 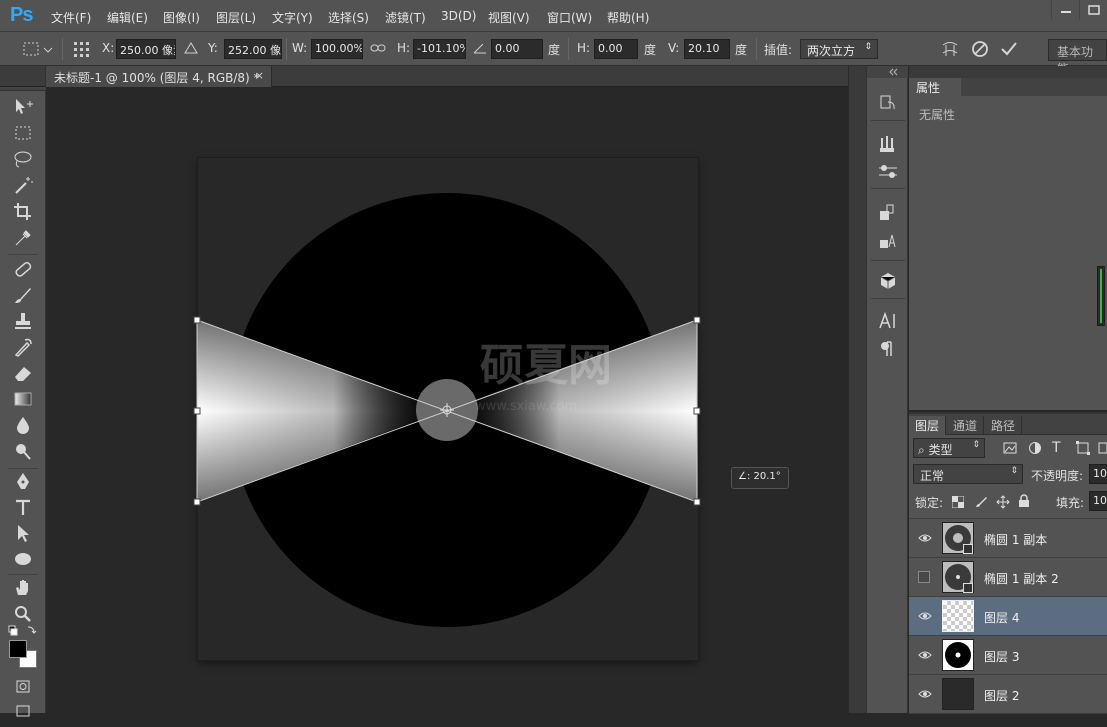 I want to click on dodge-tool, so click(x=23, y=451).